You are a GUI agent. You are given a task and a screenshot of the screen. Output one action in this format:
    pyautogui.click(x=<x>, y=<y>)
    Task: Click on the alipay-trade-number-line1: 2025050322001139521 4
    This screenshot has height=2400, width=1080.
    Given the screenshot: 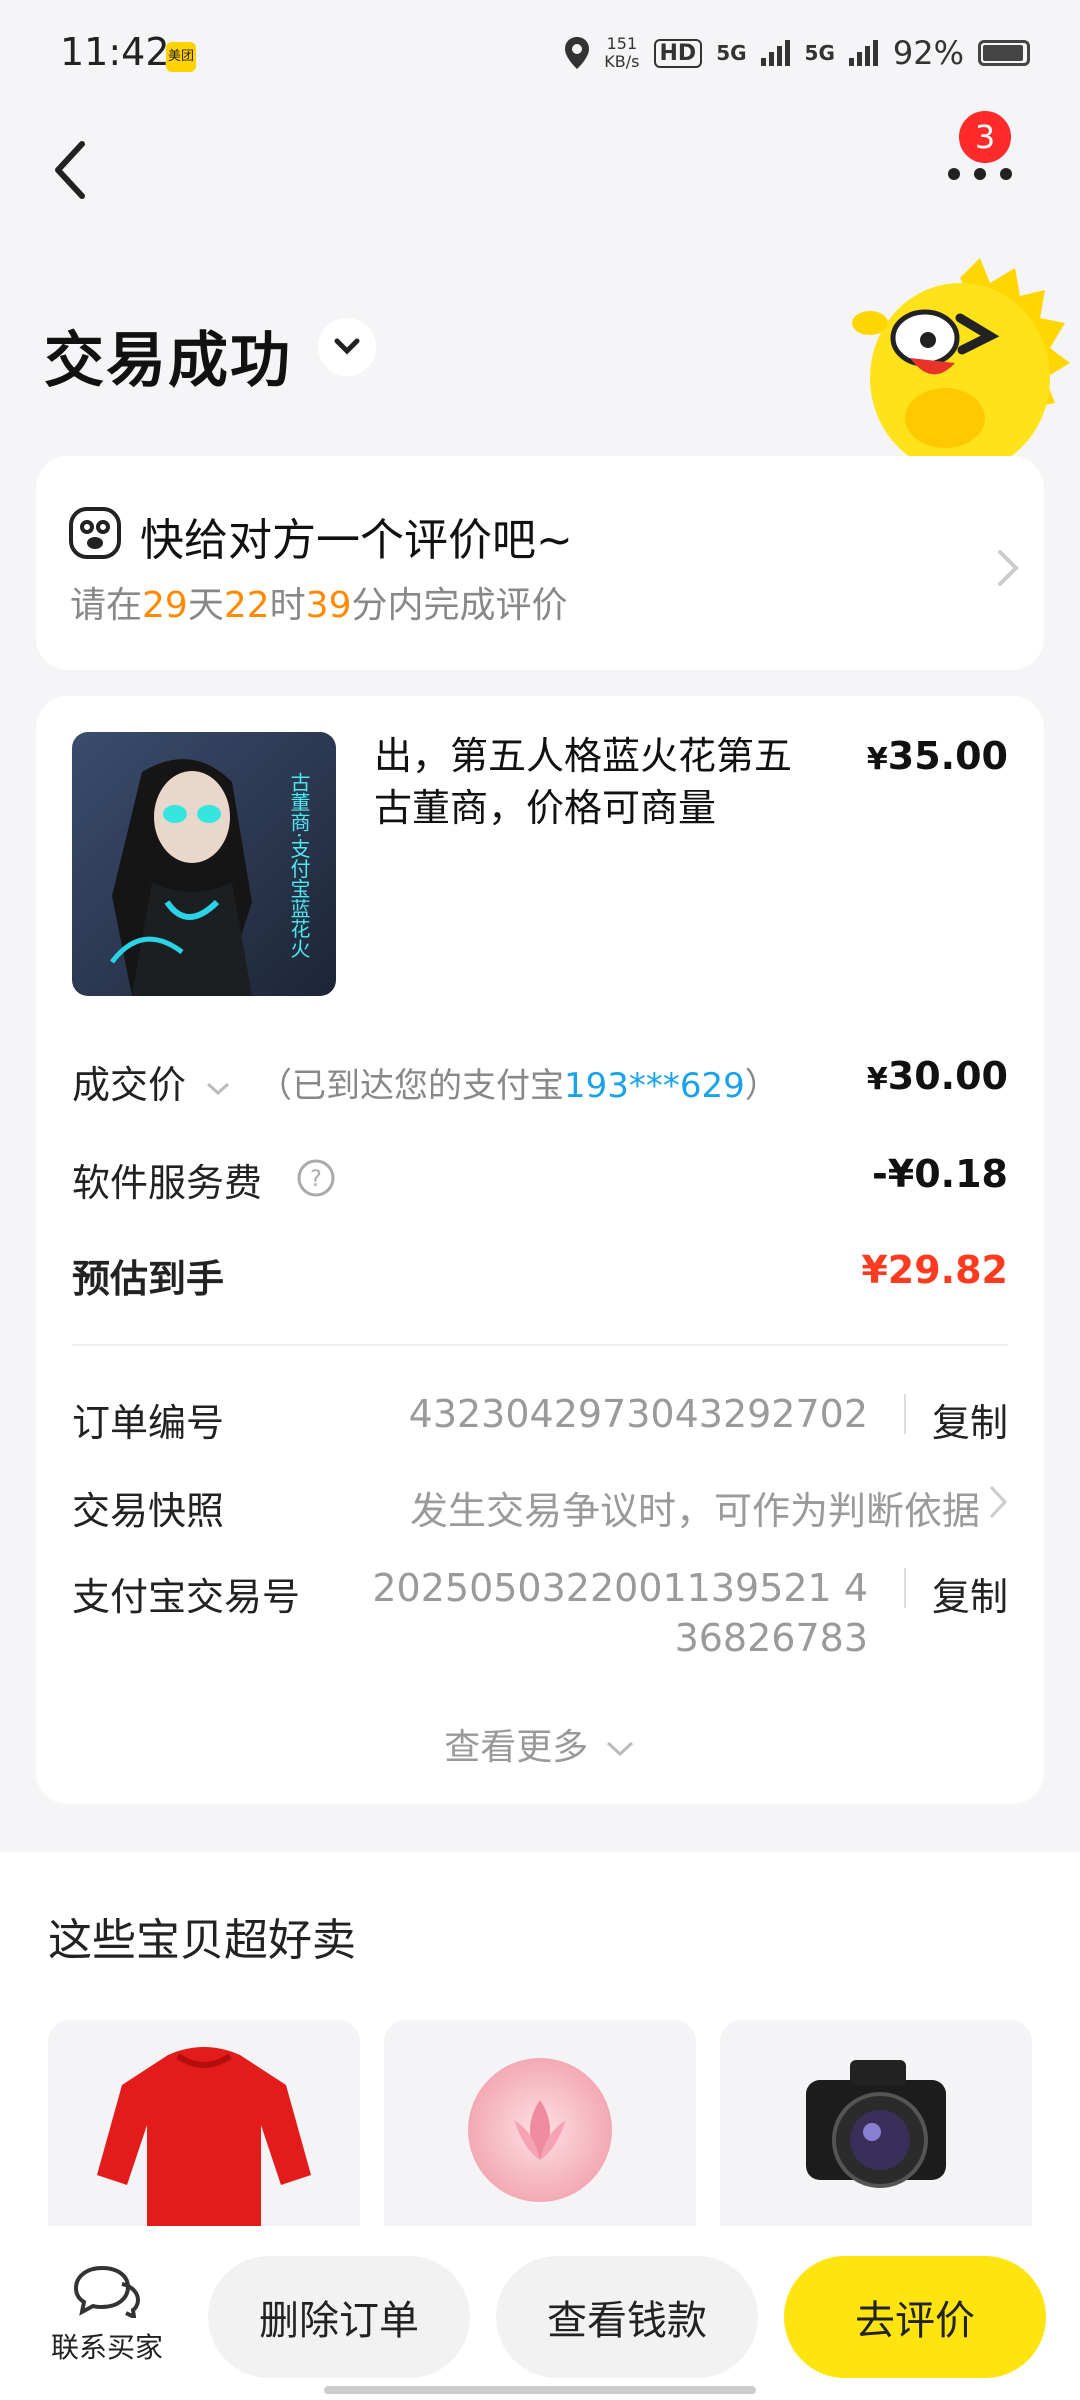 What is the action you would take?
    pyautogui.click(x=620, y=1588)
    